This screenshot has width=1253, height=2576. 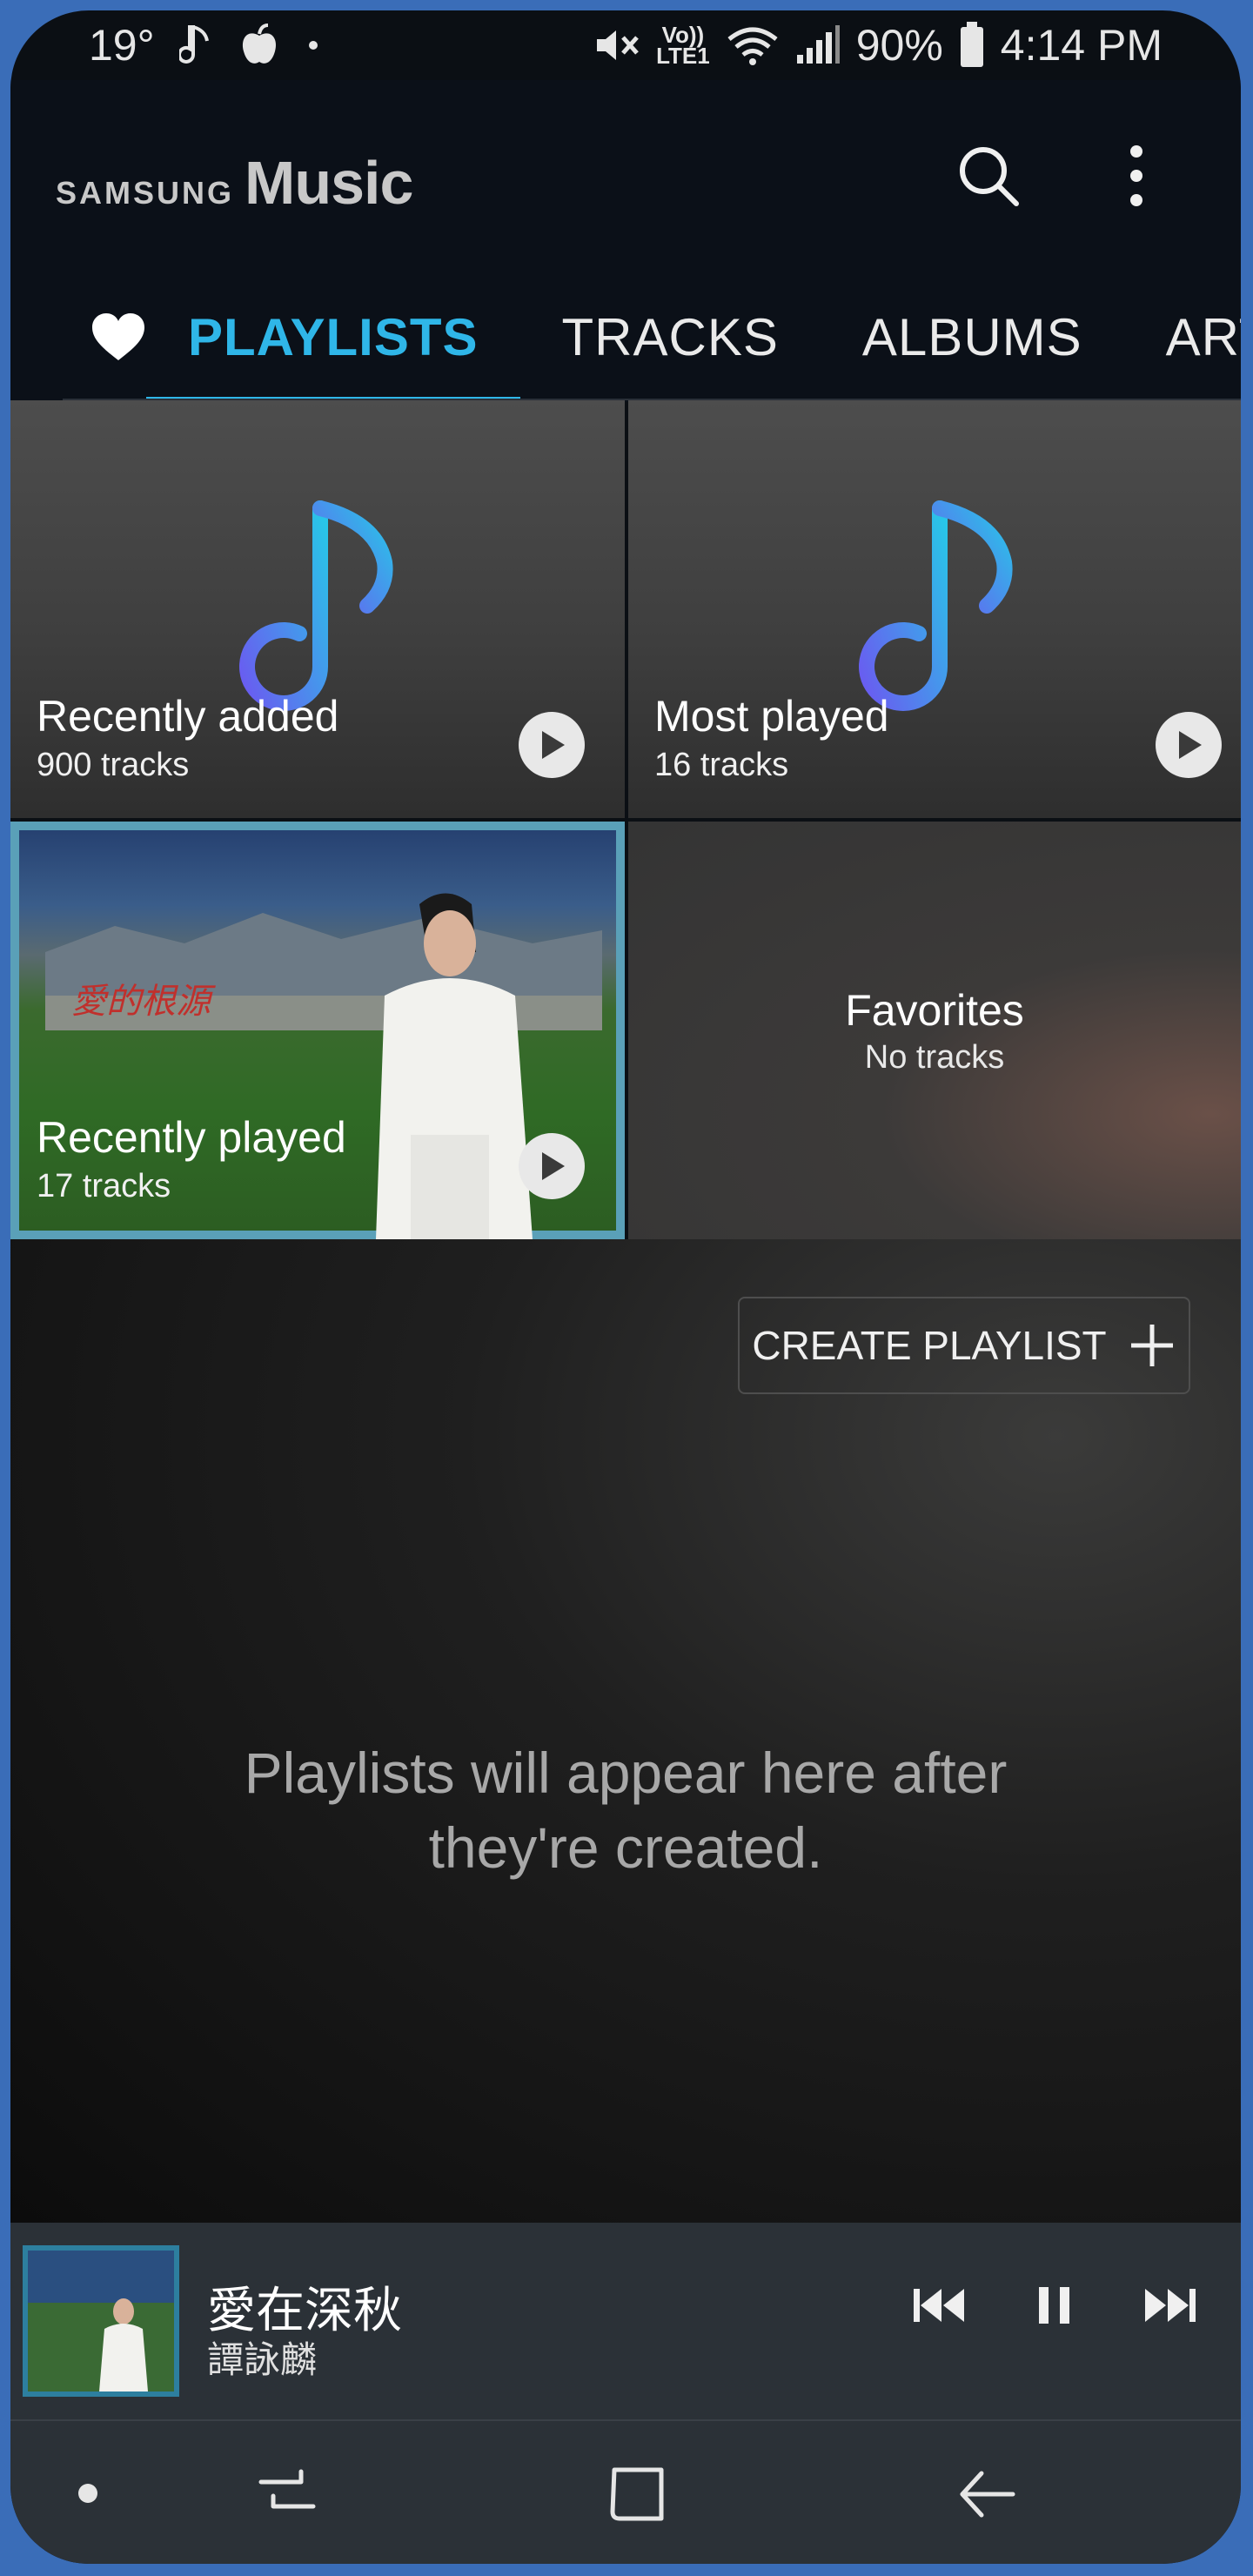 What do you see at coordinates (333, 337) in the screenshot?
I see `tab-playlists: PLAYLISTS` at bounding box center [333, 337].